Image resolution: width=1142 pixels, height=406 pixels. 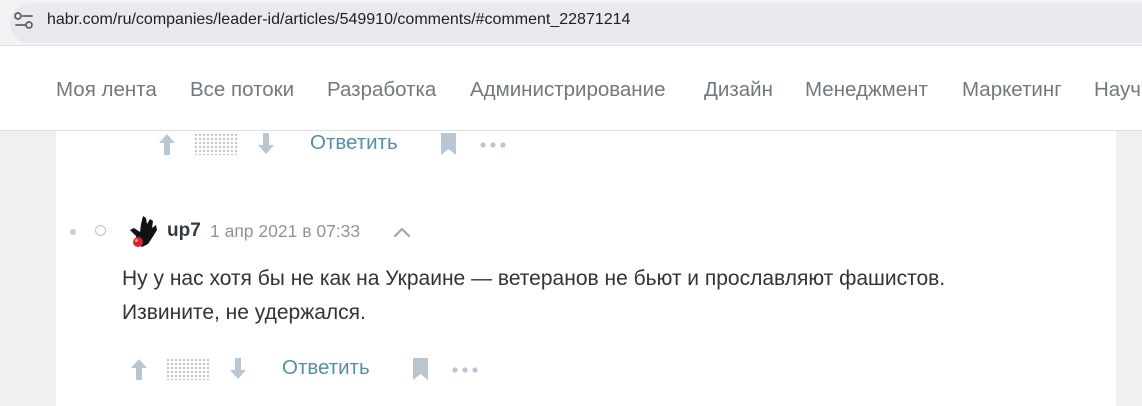 I want to click on thread-level-dot, so click(x=73, y=232).